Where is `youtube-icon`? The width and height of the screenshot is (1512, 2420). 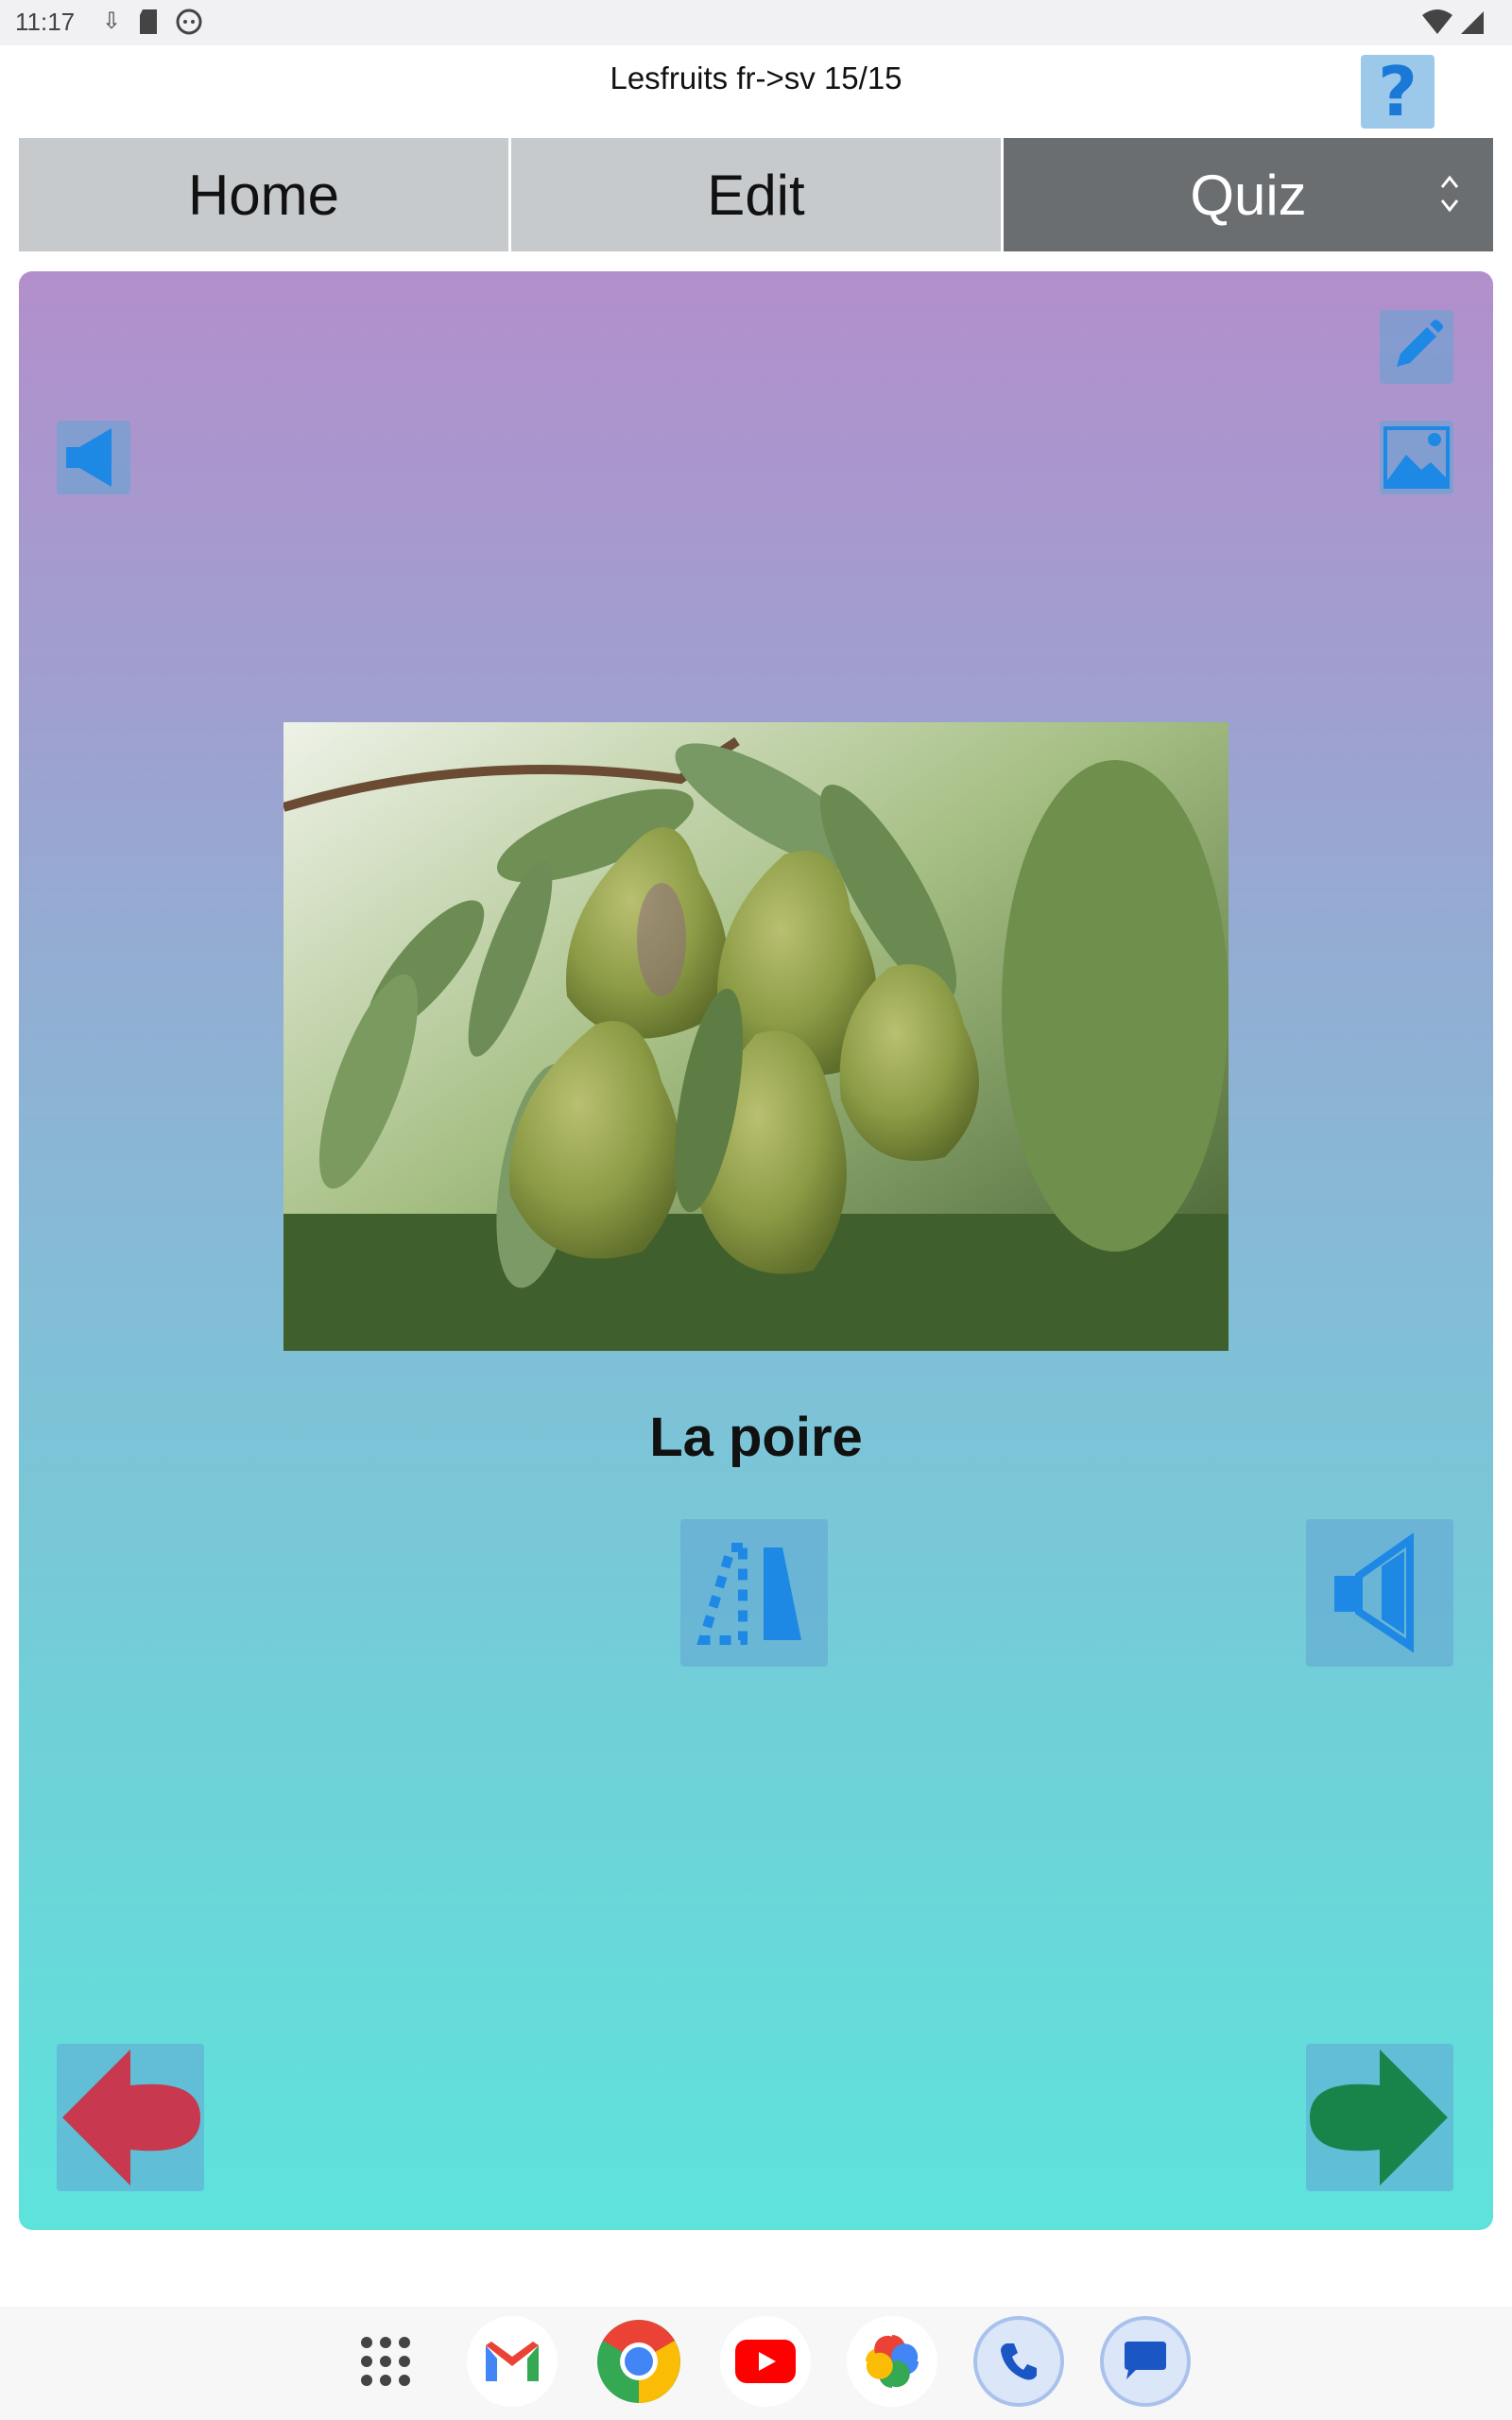
youtube-icon is located at coordinates (765, 2361).